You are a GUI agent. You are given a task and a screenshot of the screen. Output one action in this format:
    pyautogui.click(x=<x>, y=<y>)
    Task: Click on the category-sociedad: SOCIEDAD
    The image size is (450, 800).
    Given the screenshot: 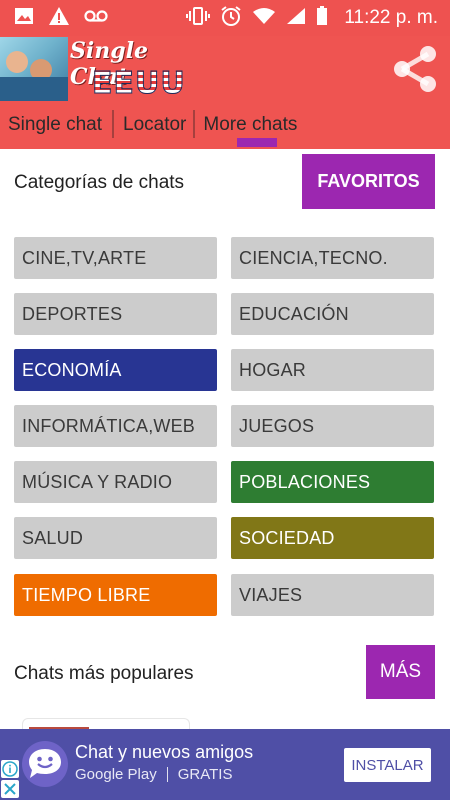 What is the action you would take?
    pyautogui.click(x=332, y=538)
    